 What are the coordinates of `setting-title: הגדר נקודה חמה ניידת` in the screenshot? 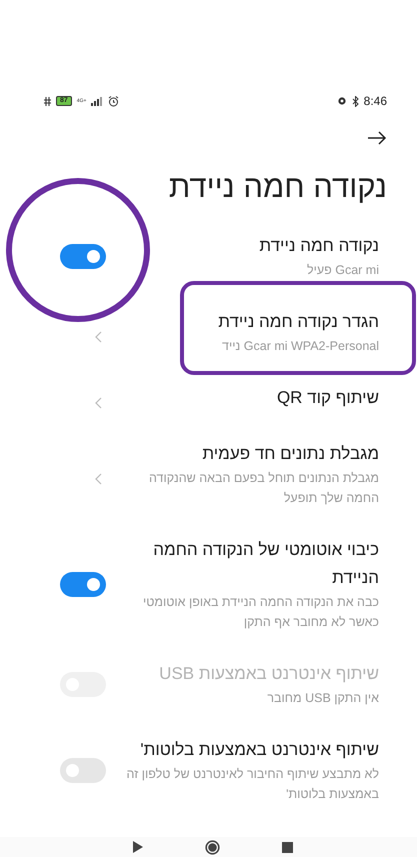 It's located at (298, 322).